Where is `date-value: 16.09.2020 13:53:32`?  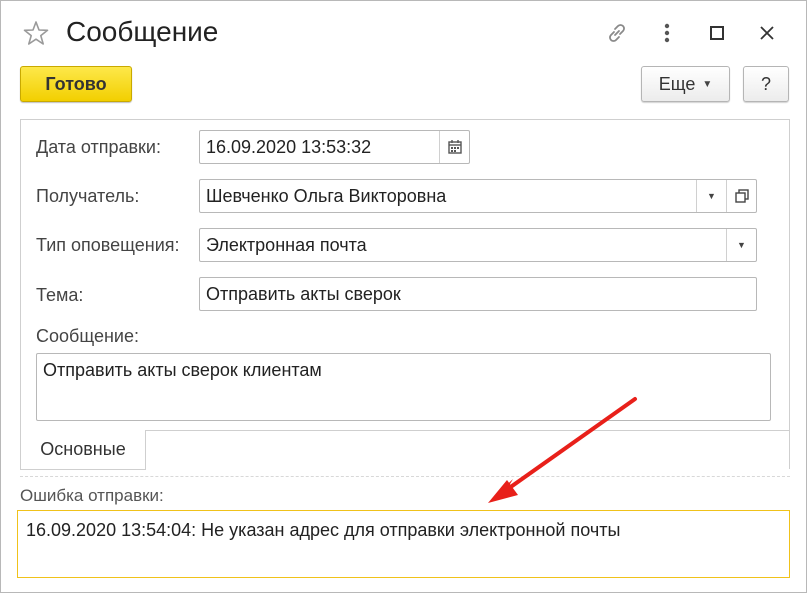
date-value: 16.09.2020 13:53:32 is located at coordinates (289, 146).